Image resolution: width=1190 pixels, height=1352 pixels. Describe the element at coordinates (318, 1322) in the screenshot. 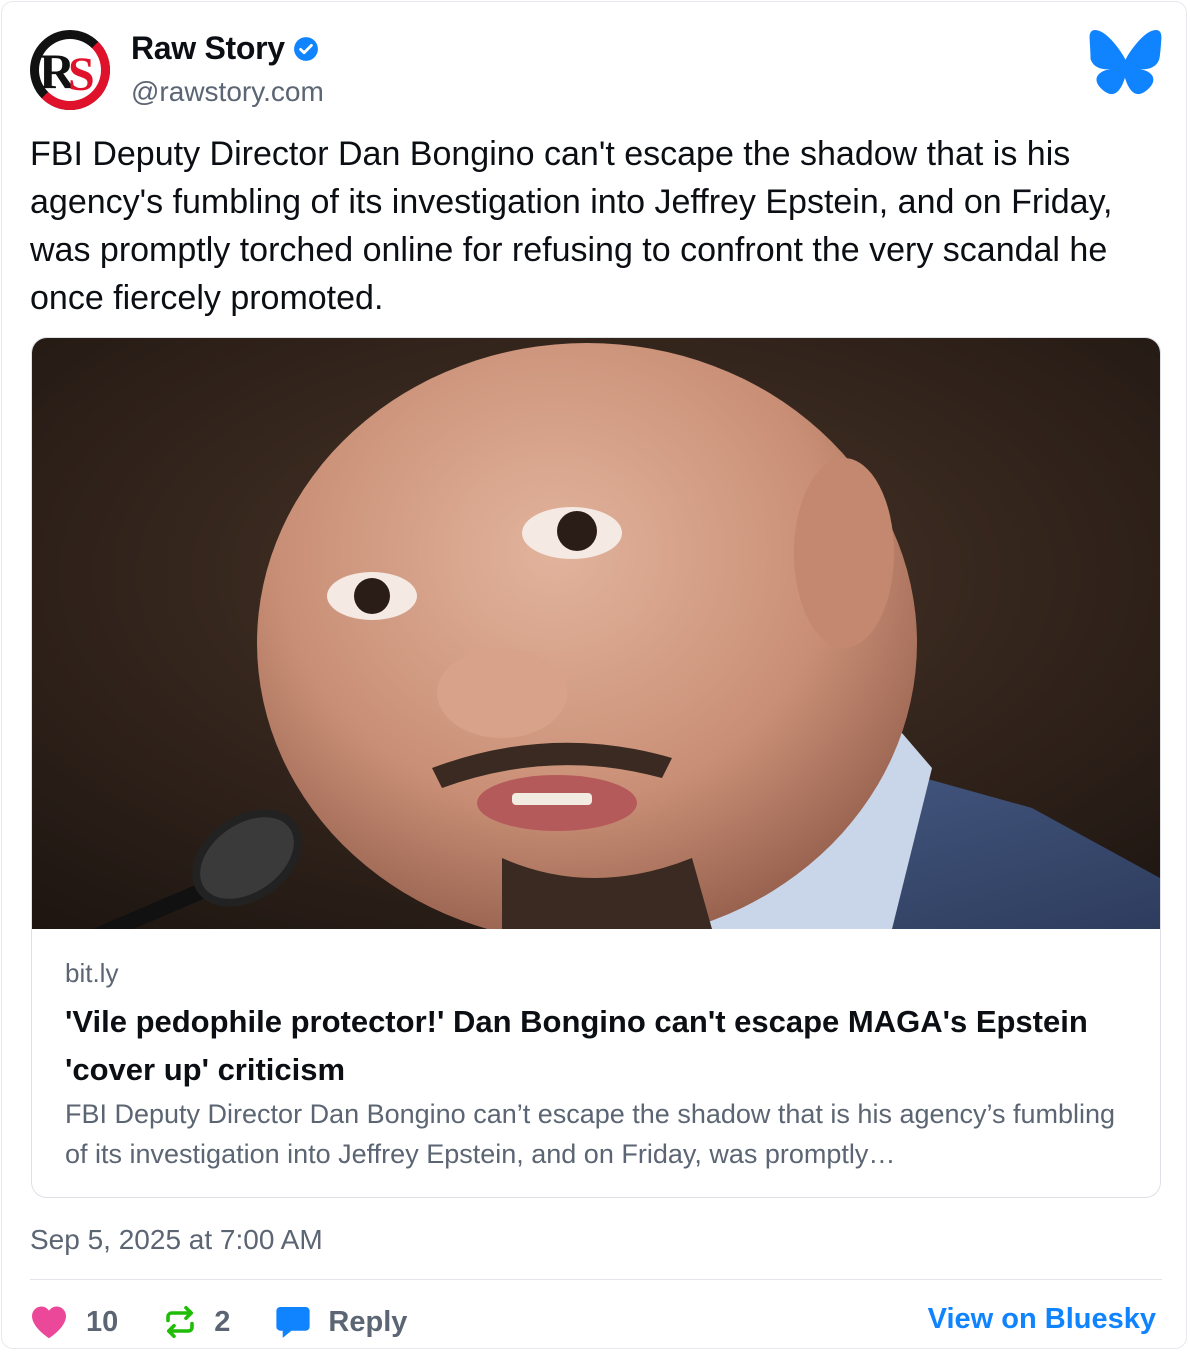

I see `reply-button: Reply` at that location.